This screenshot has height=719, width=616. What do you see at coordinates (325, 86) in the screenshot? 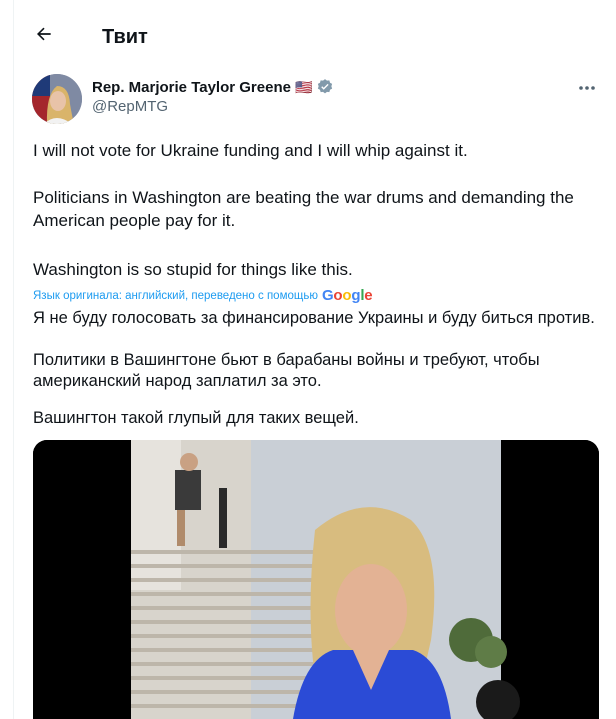
I see `verified-badge-icon` at bounding box center [325, 86].